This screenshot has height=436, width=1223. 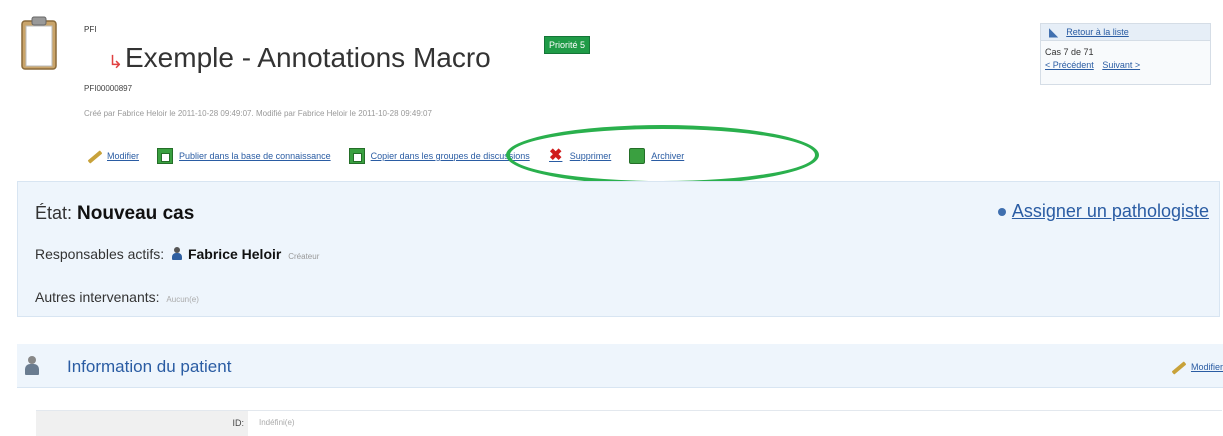 I want to click on others-value: Aucun(e), so click(x=182, y=299).